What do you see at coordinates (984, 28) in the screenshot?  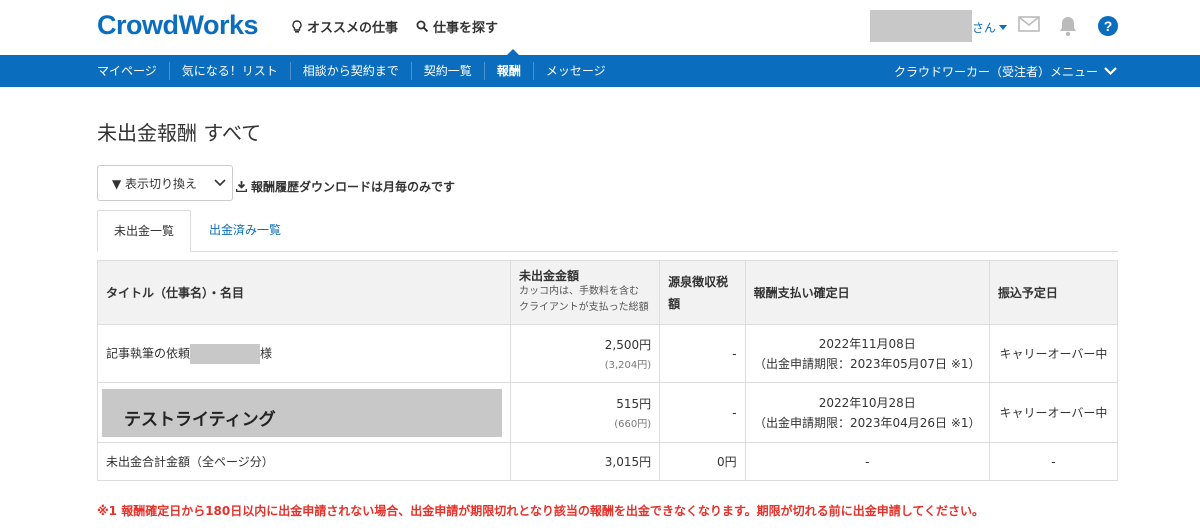 I see `user-suffix: さん` at bounding box center [984, 28].